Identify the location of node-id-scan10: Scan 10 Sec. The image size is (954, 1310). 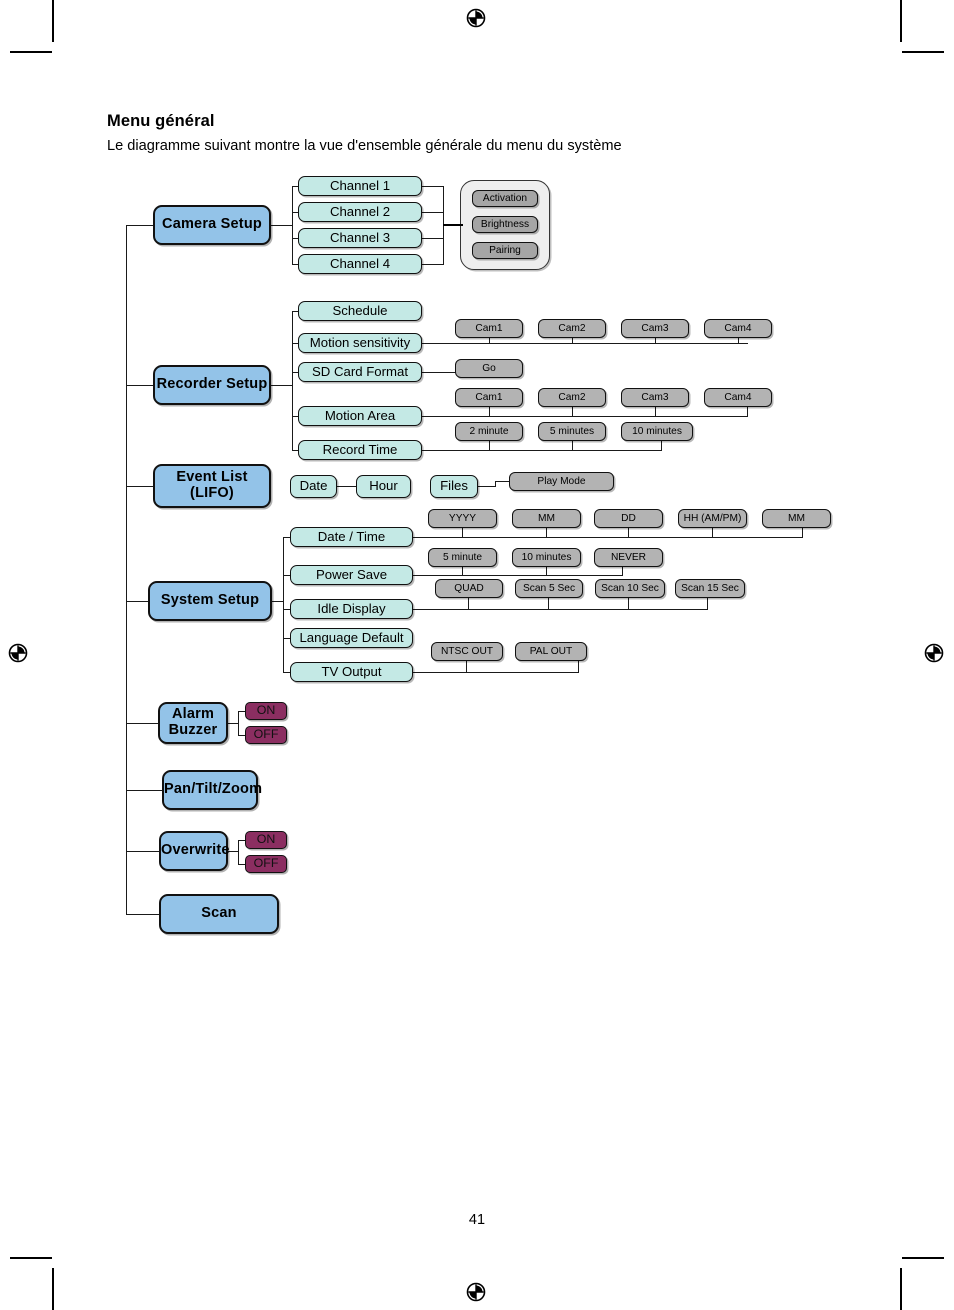
(630, 588).